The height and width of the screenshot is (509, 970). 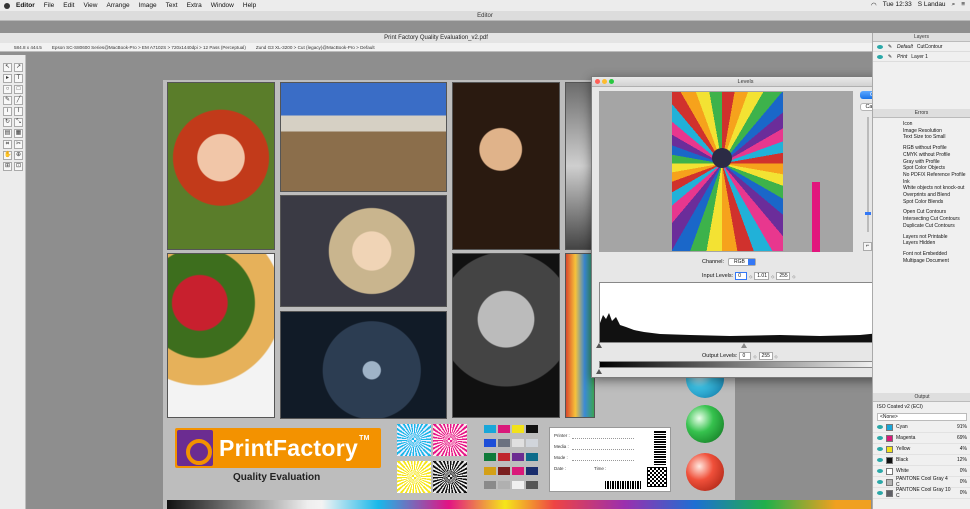 I want to click on error-item: Text Size too Small, so click(x=921, y=137).